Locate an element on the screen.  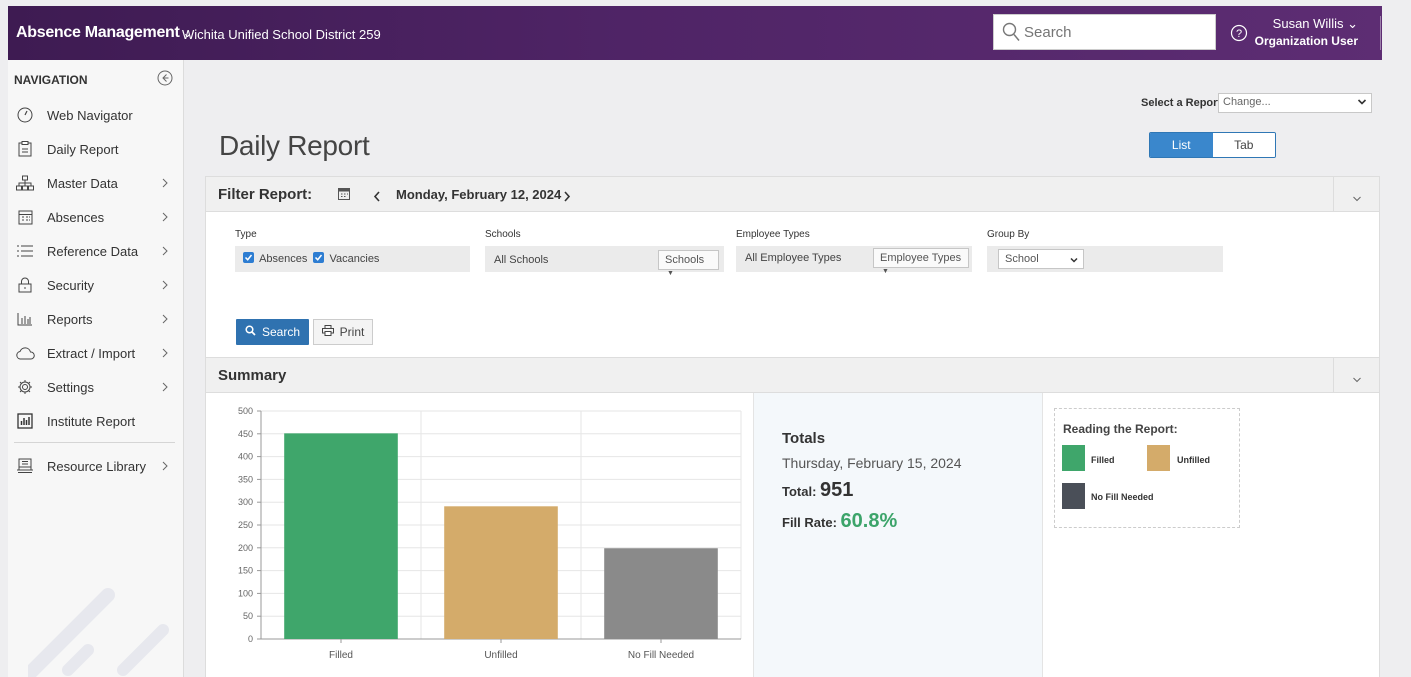
page-title: Daily Report is located at coordinates (294, 145).